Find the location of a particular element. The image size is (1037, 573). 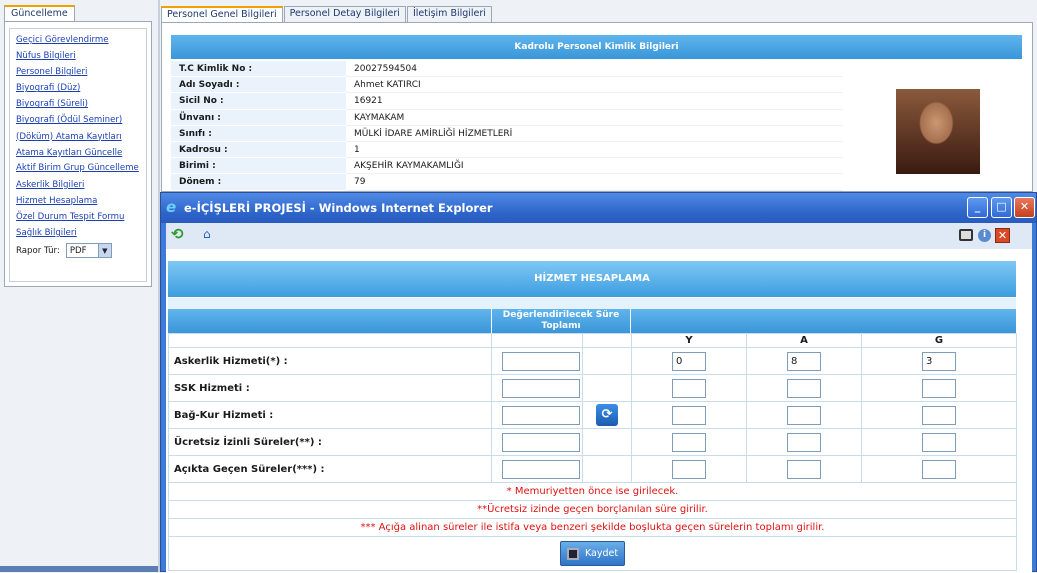

sidebar-link-biyografi-duz: Biyografi (Düz) is located at coordinates (81, 88).